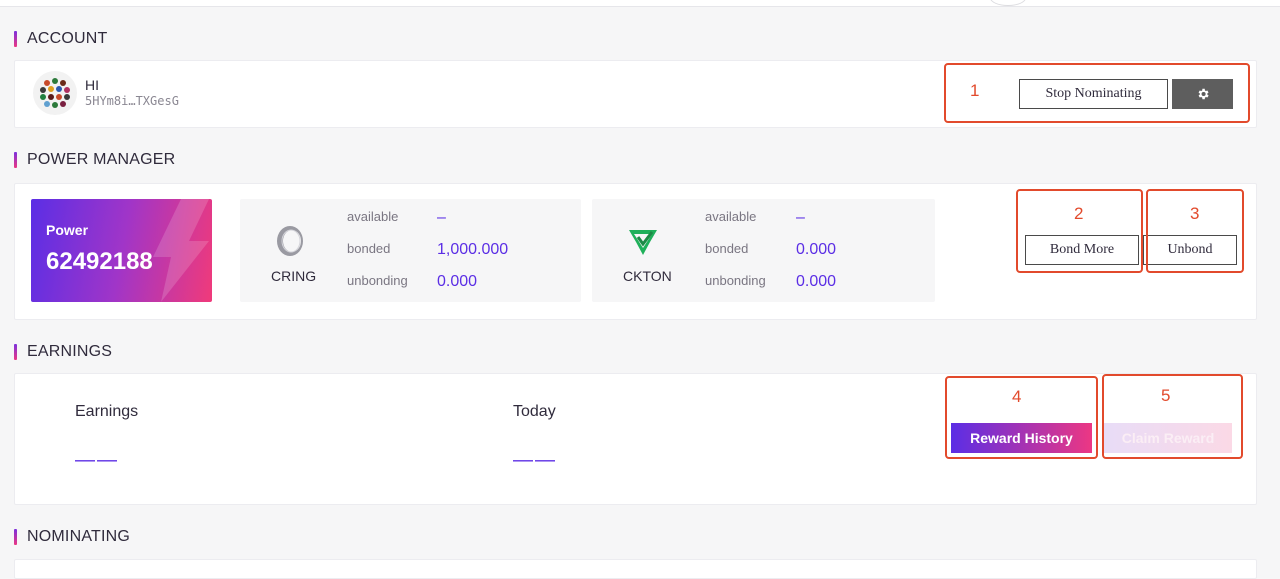 The height and width of the screenshot is (579, 1280). Describe the element at coordinates (67, 38) in the screenshot. I see `section-title-text: ACCOUNT` at that location.